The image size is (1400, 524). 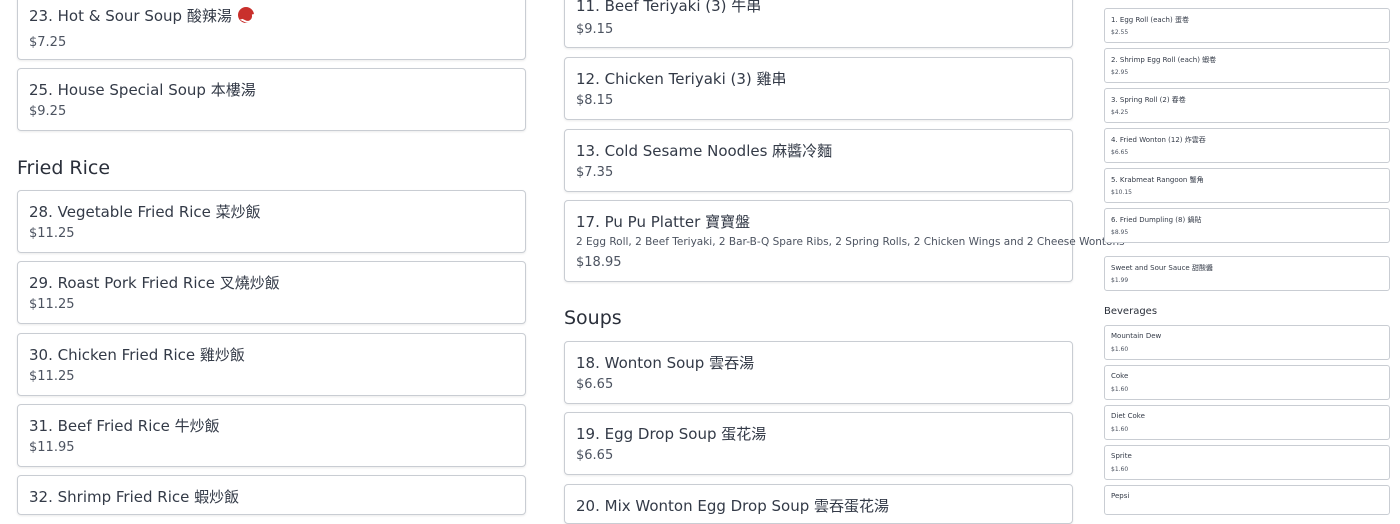 What do you see at coordinates (1128, 416) in the screenshot?
I see `menu-item-name: Diet Coke` at bounding box center [1128, 416].